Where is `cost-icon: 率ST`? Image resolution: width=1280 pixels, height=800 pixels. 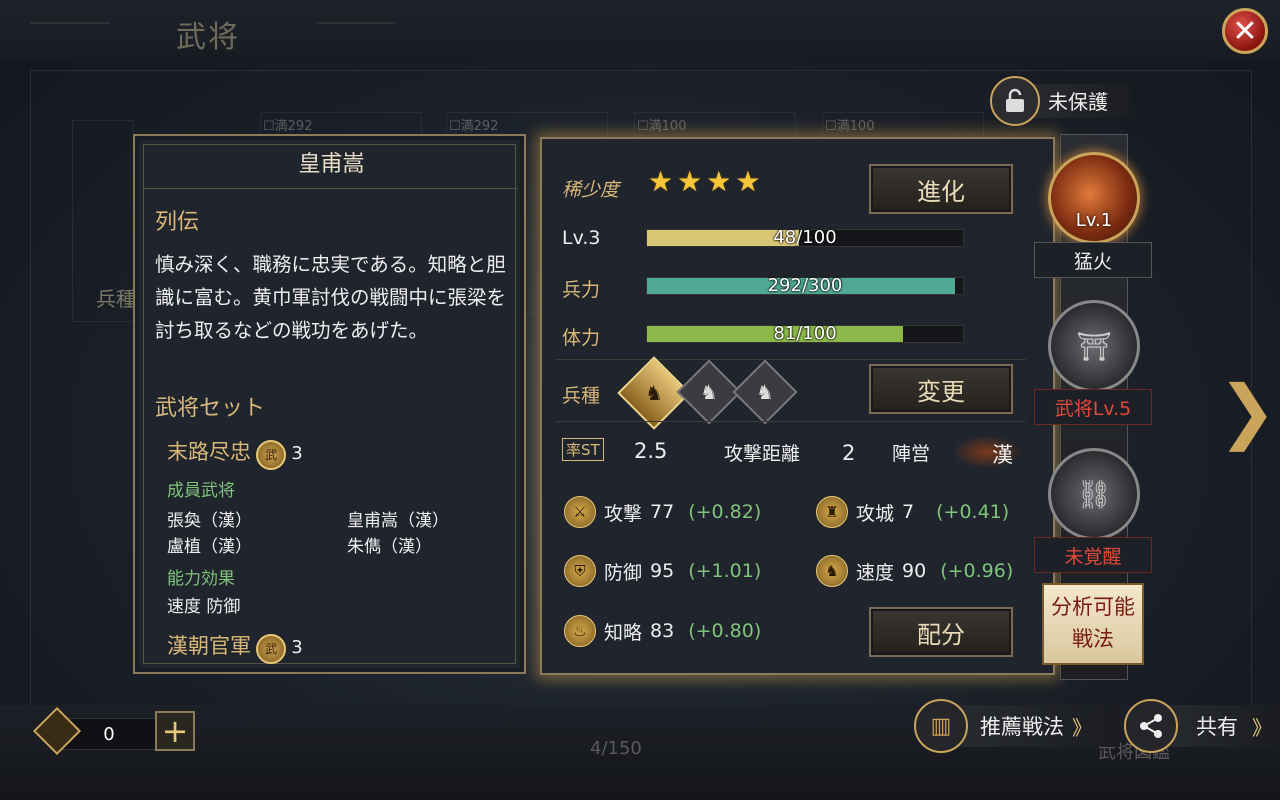 cost-icon: 率ST is located at coordinates (583, 449).